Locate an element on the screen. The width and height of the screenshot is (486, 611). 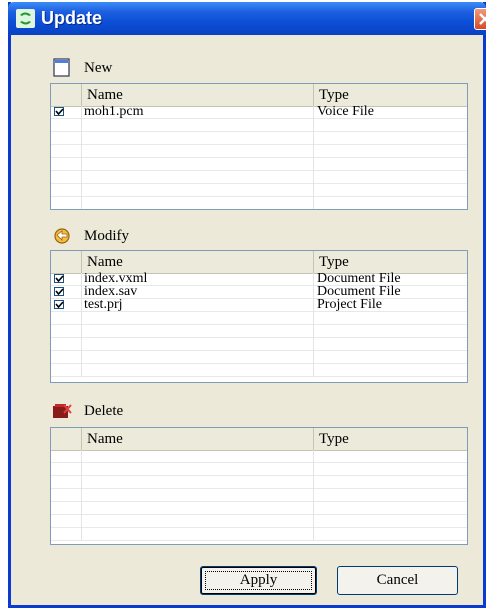
close-button is located at coordinates (480, 19).